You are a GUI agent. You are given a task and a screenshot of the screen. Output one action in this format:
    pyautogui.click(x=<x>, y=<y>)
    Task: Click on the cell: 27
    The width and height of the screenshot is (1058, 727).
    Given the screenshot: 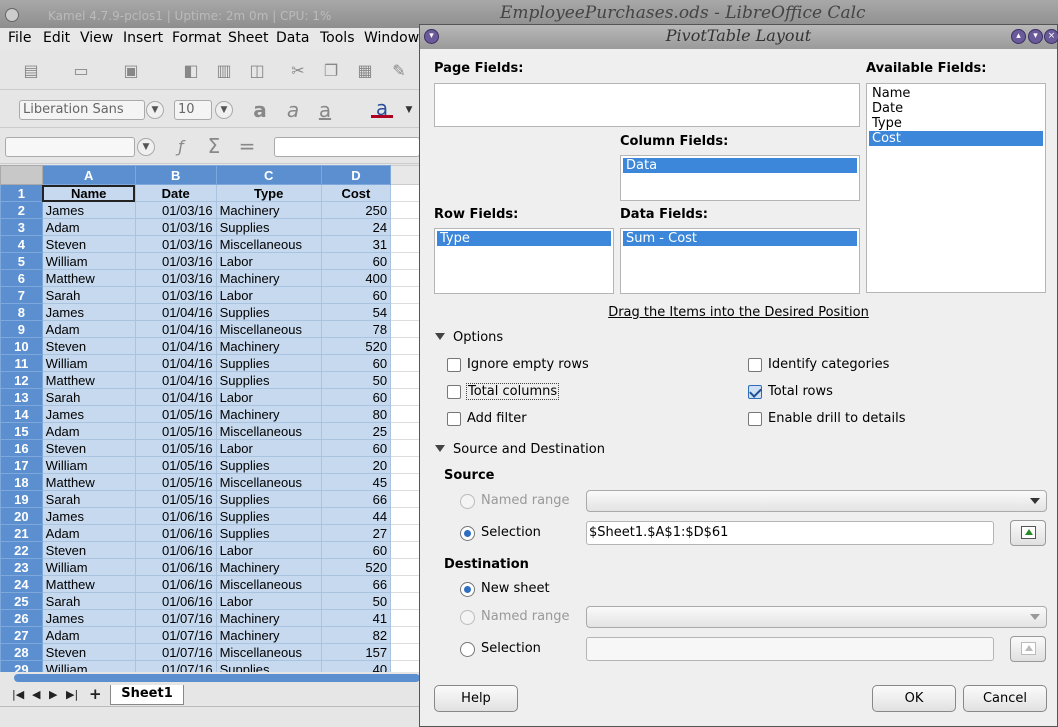 What is the action you would take?
    pyautogui.click(x=356, y=533)
    